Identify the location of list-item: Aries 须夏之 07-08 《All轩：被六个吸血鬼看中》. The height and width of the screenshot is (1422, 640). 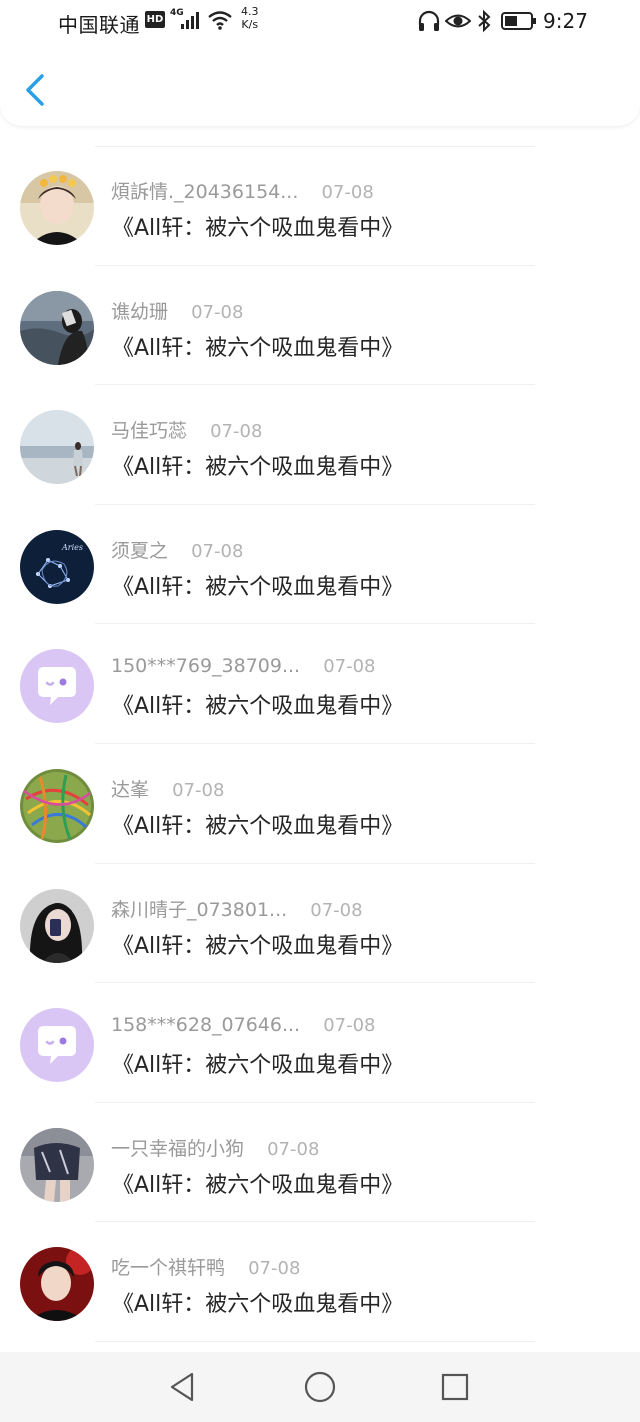
(320, 565).